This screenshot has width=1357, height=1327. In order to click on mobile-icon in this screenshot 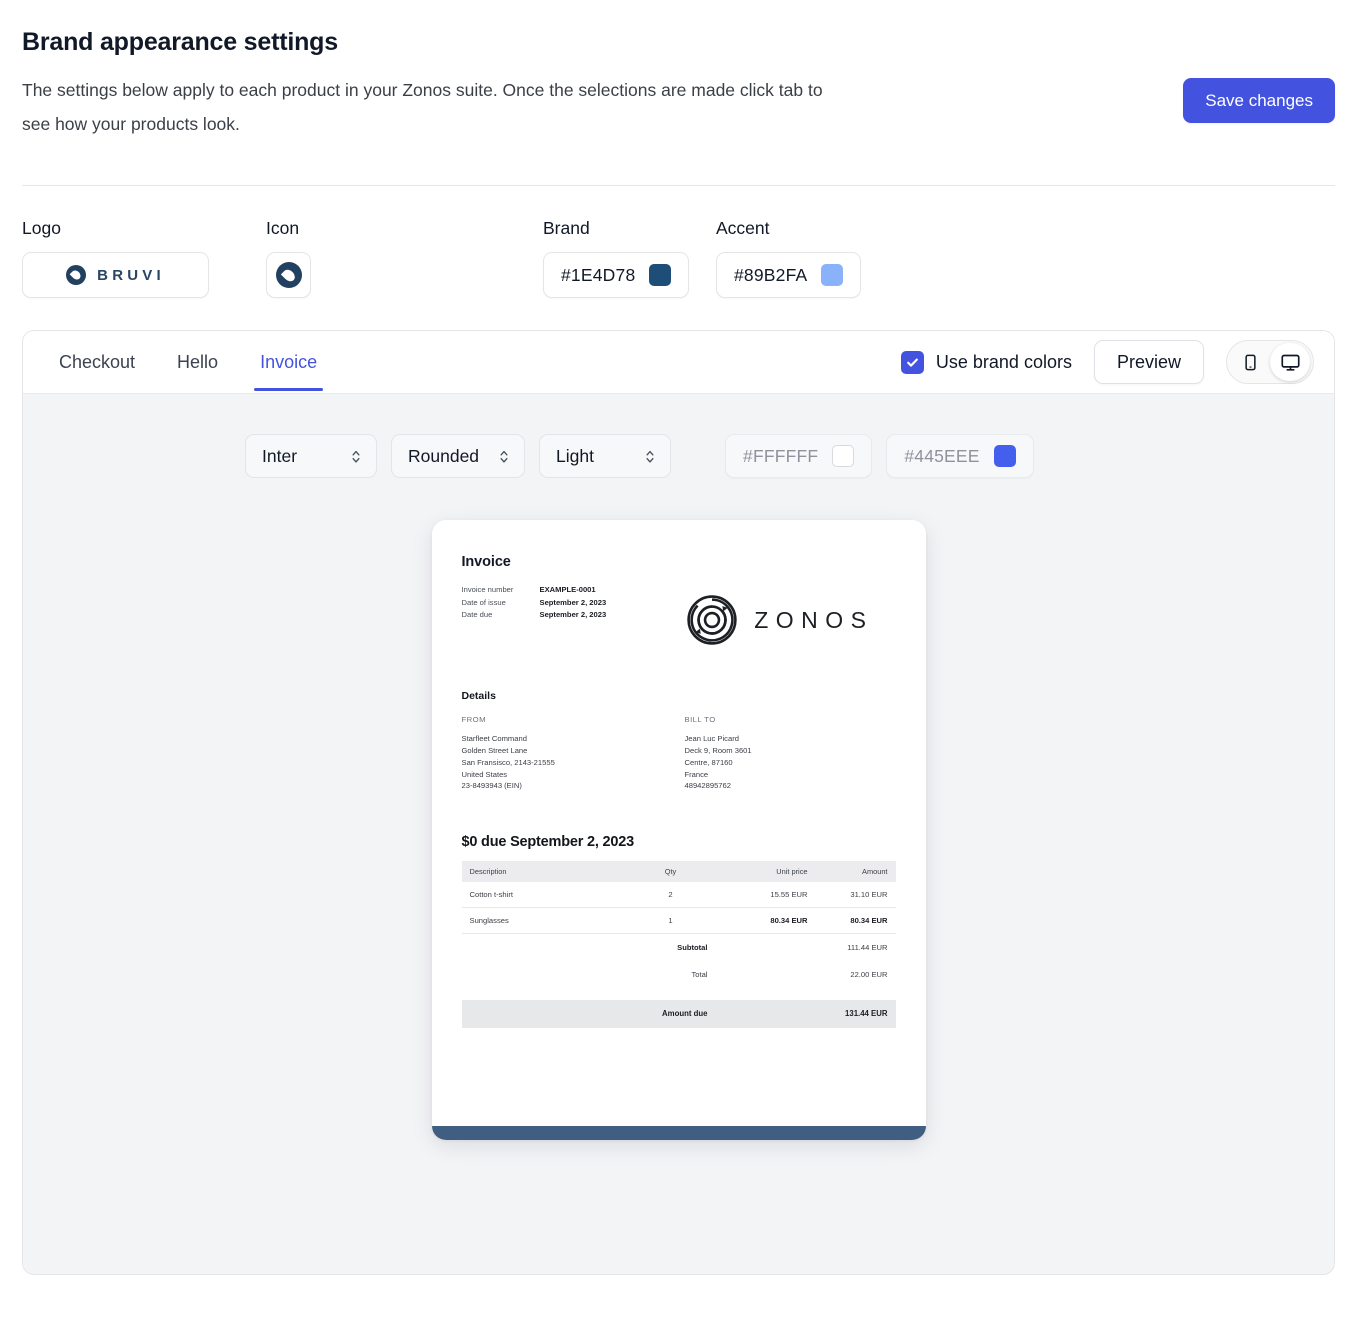, I will do `click(1250, 362)`.